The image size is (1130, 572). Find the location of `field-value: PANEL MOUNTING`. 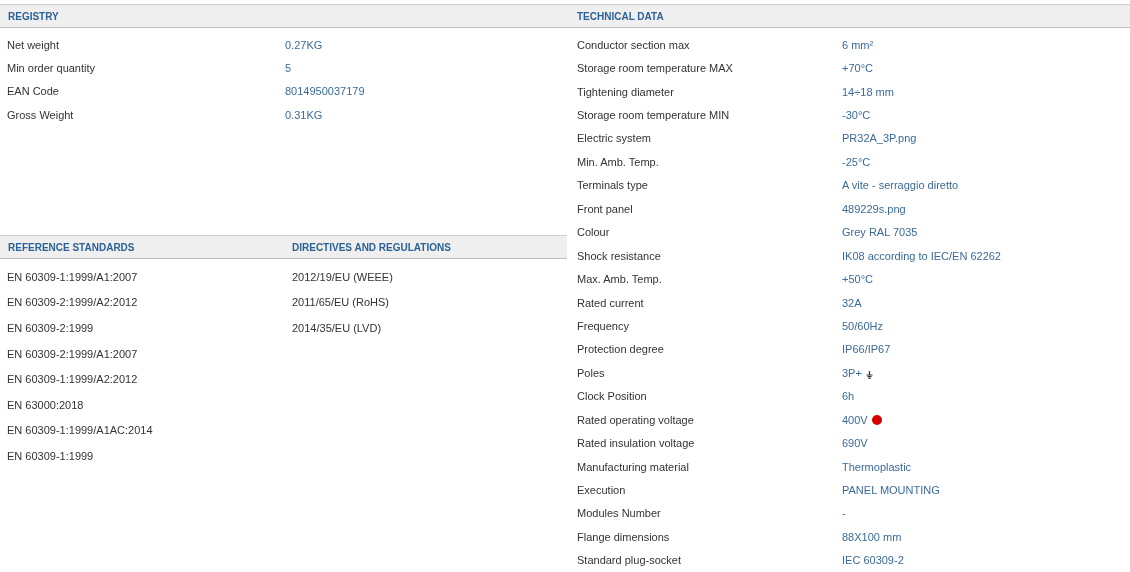

field-value: PANEL MOUNTING is located at coordinates (891, 490).